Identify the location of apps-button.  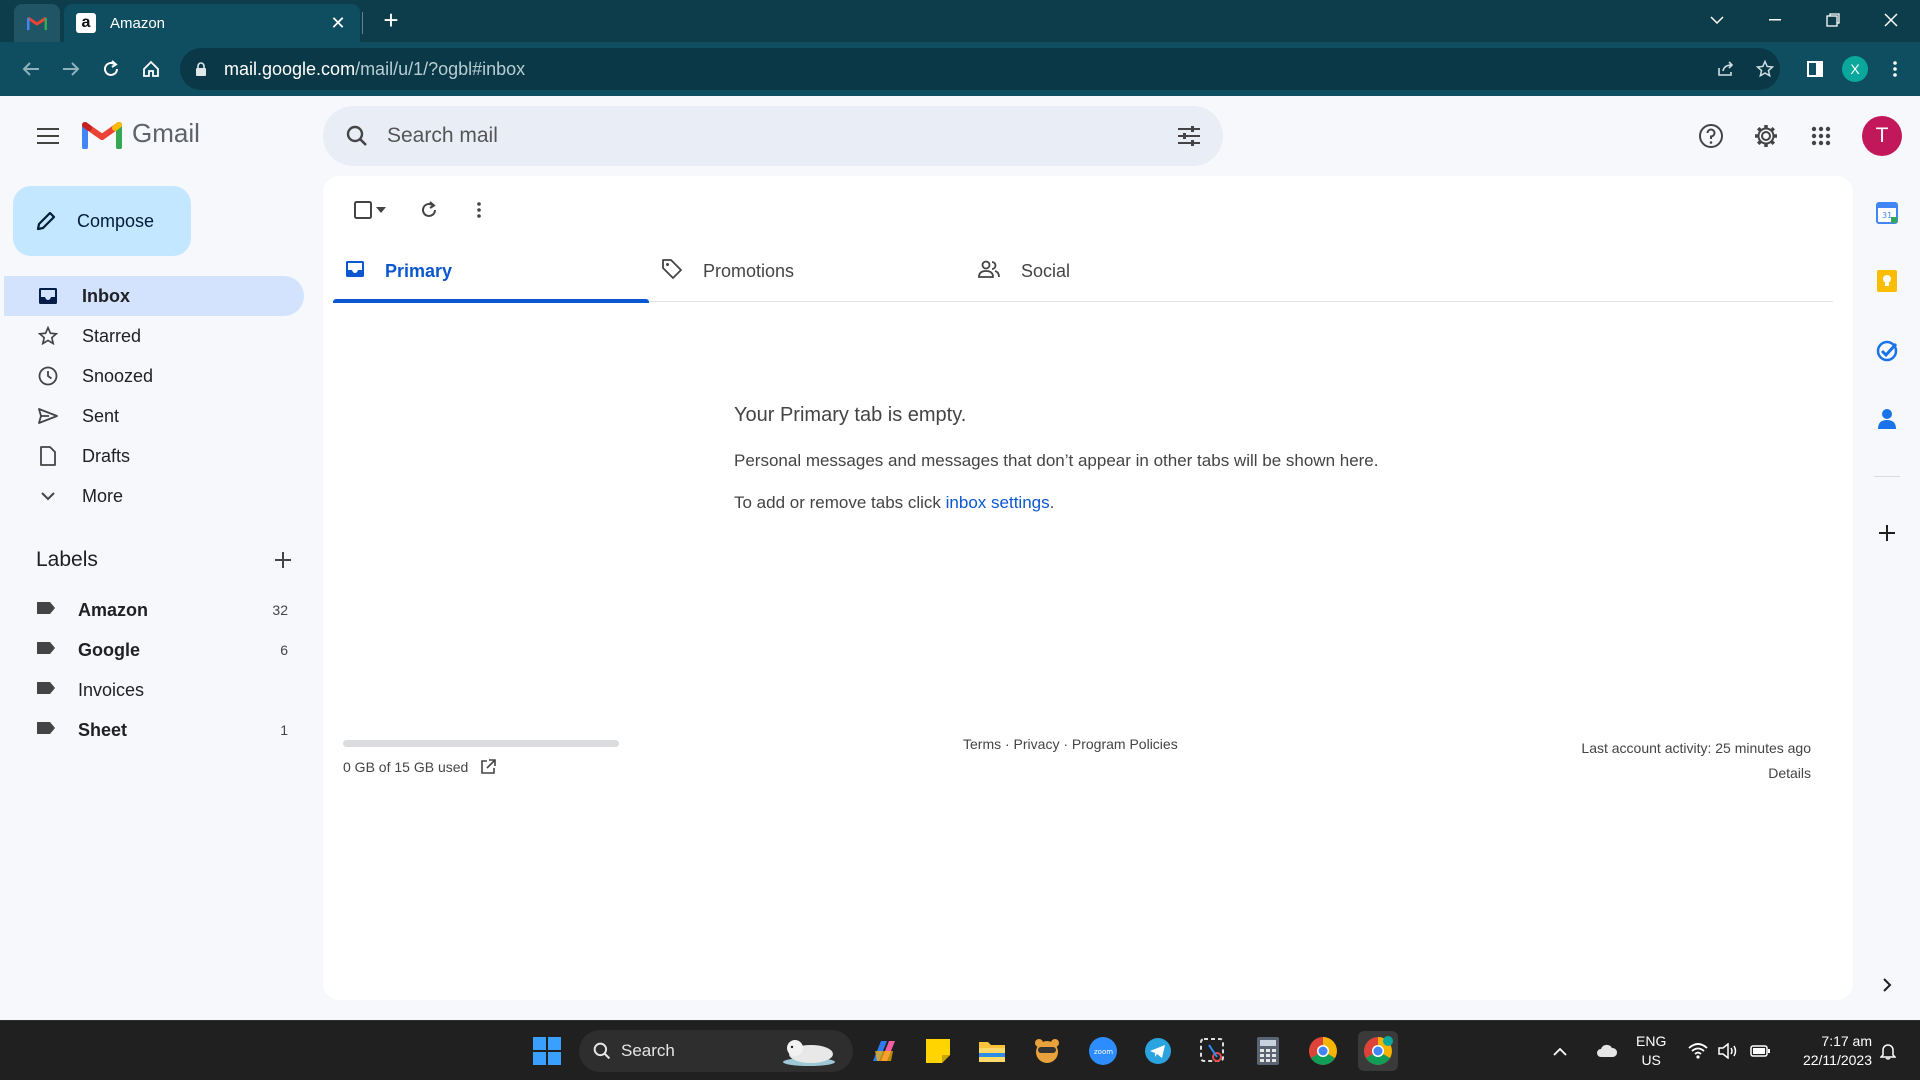
(1821, 136).